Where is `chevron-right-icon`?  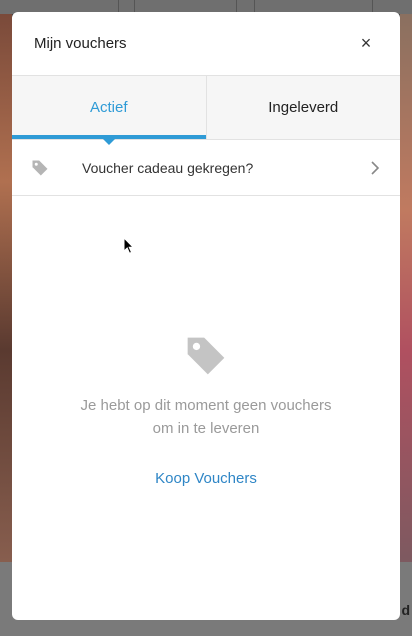
chevron-right-icon is located at coordinates (375, 167).